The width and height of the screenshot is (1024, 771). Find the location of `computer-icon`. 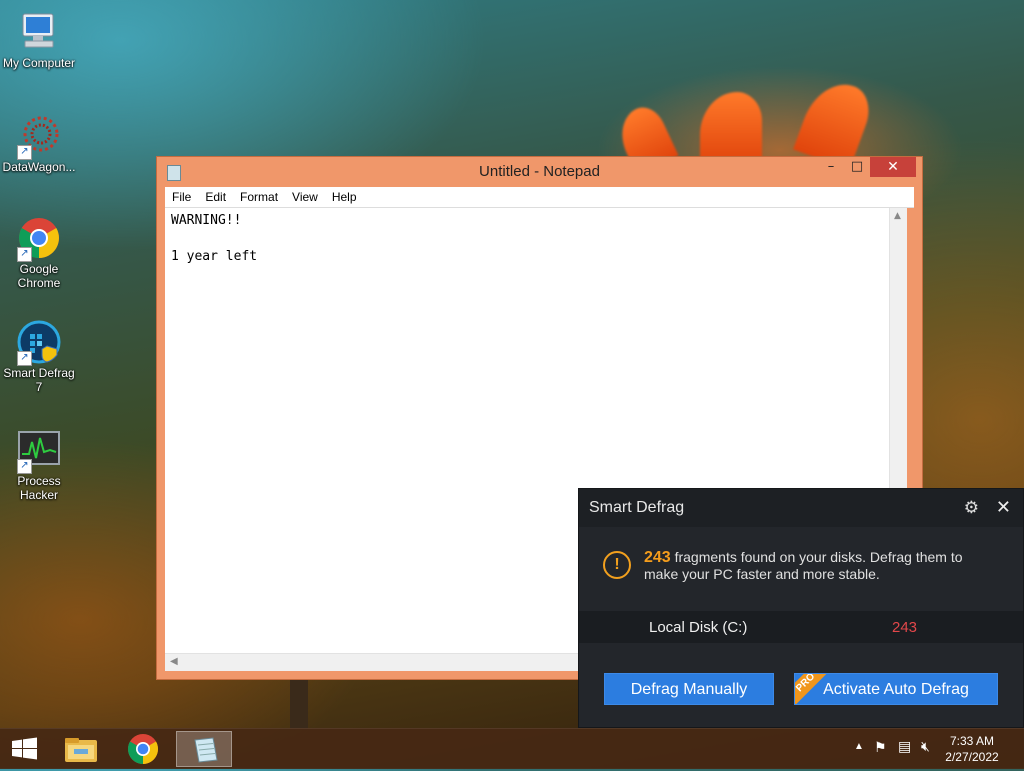

computer-icon is located at coordinates (39, 32).